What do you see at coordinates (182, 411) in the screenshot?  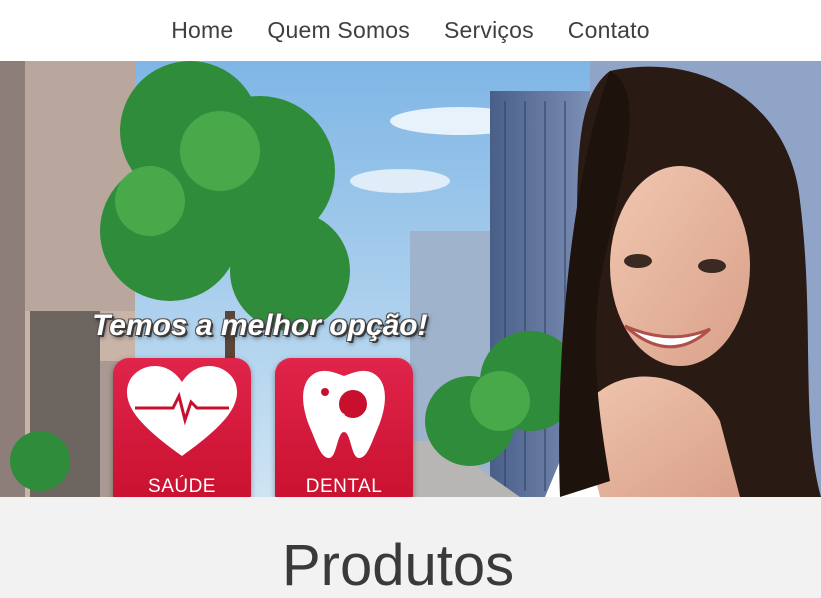 I see `heart-pulse-icon` at bounding box center [182, 411].